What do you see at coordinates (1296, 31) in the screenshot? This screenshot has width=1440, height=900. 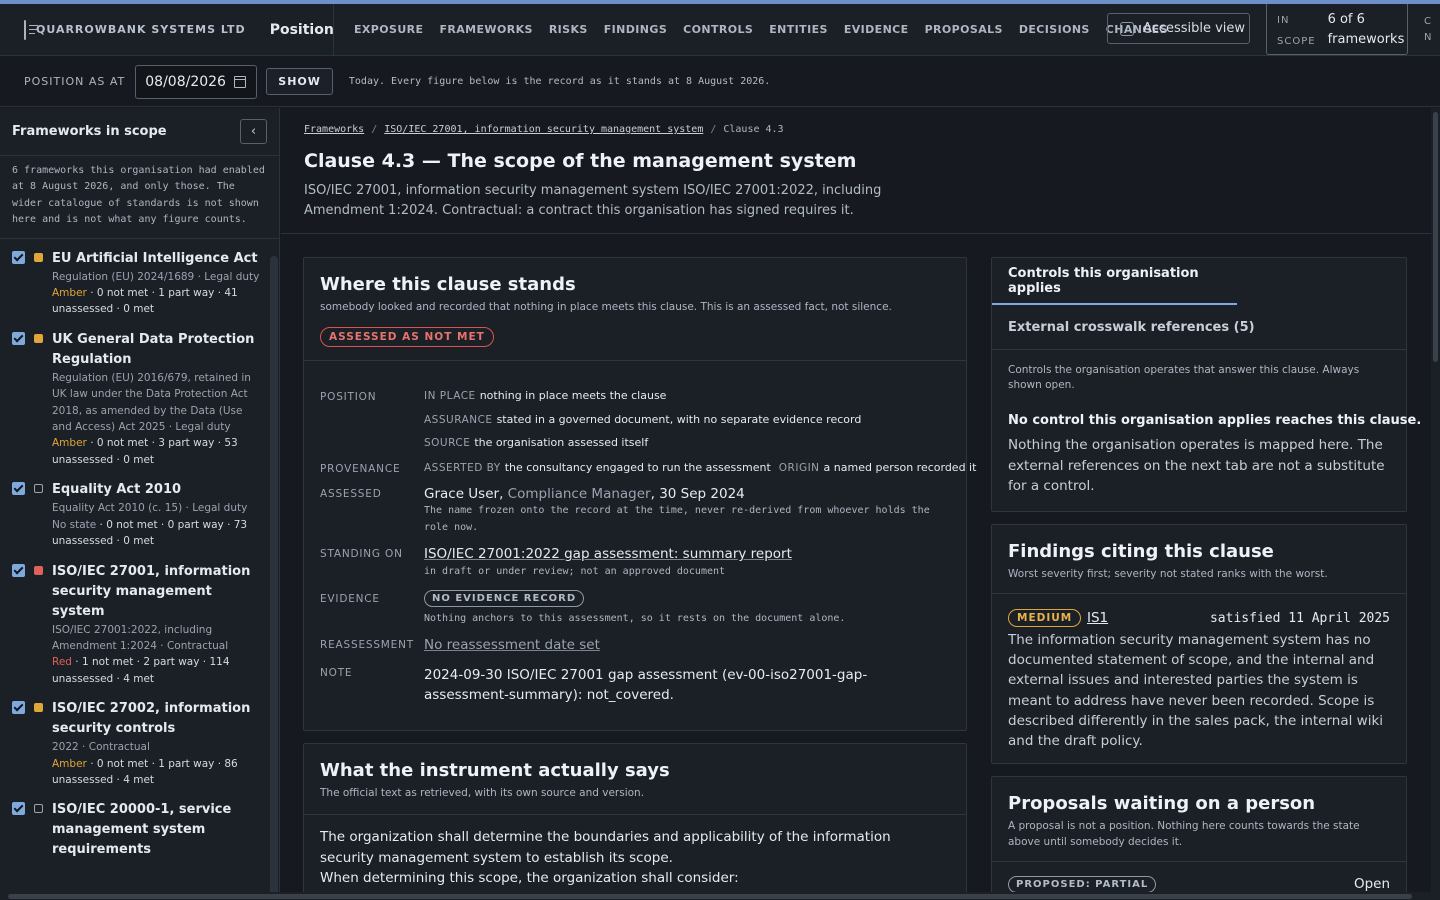 I see `scope-label: IN SCOPE` at bounding box center [1296, 31].